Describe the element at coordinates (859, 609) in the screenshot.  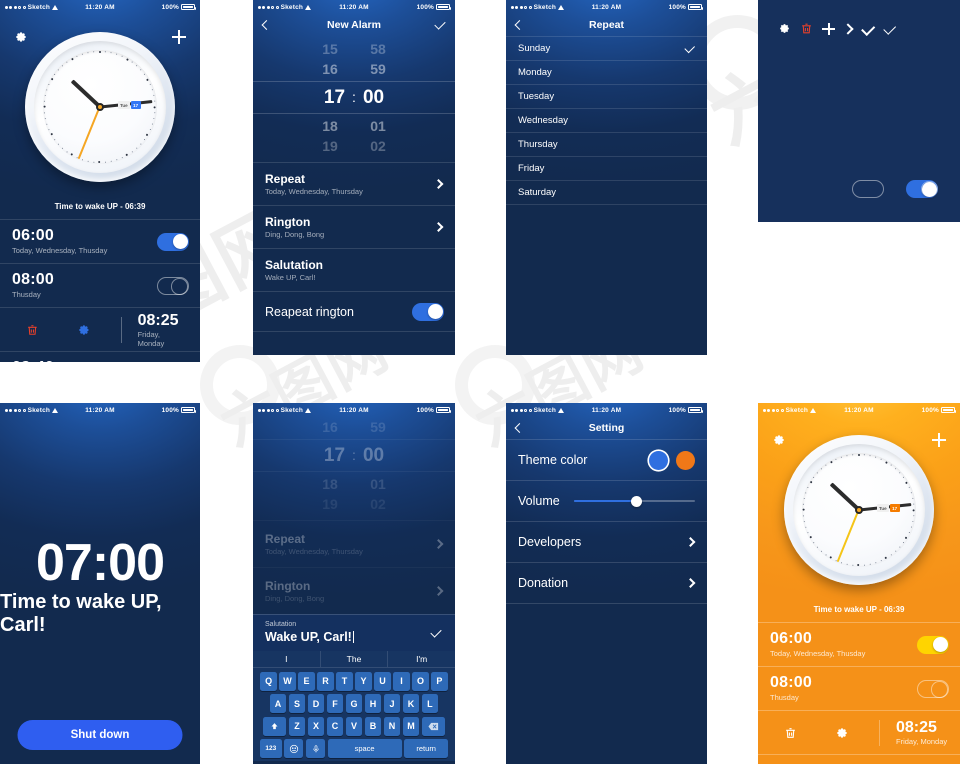
I see `wake-status-text: Time to wake UP - 06:39` at that location.